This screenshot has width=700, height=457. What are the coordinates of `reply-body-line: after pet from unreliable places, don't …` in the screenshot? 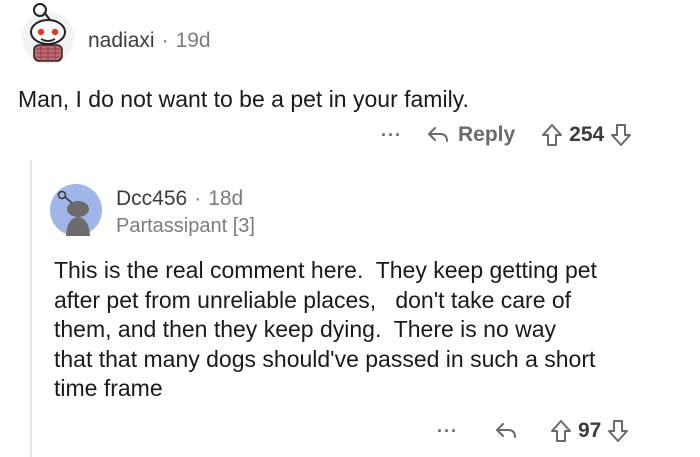 It's located at (313, 299).